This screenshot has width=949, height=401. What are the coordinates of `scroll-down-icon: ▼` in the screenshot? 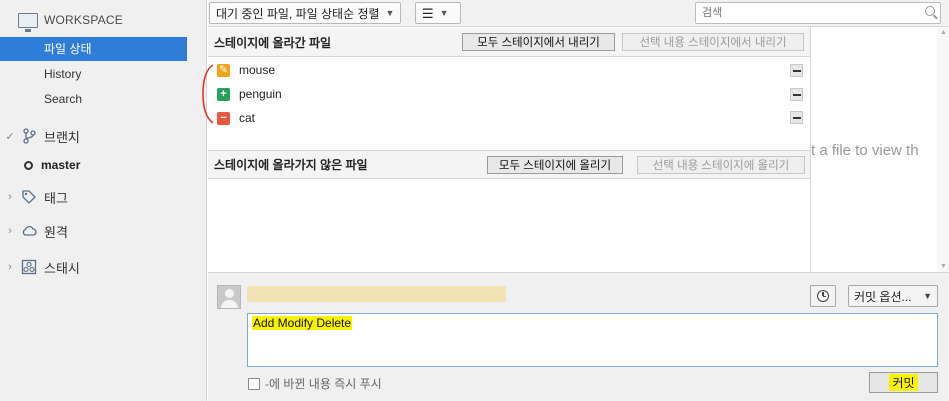 It's located at (943, 266).